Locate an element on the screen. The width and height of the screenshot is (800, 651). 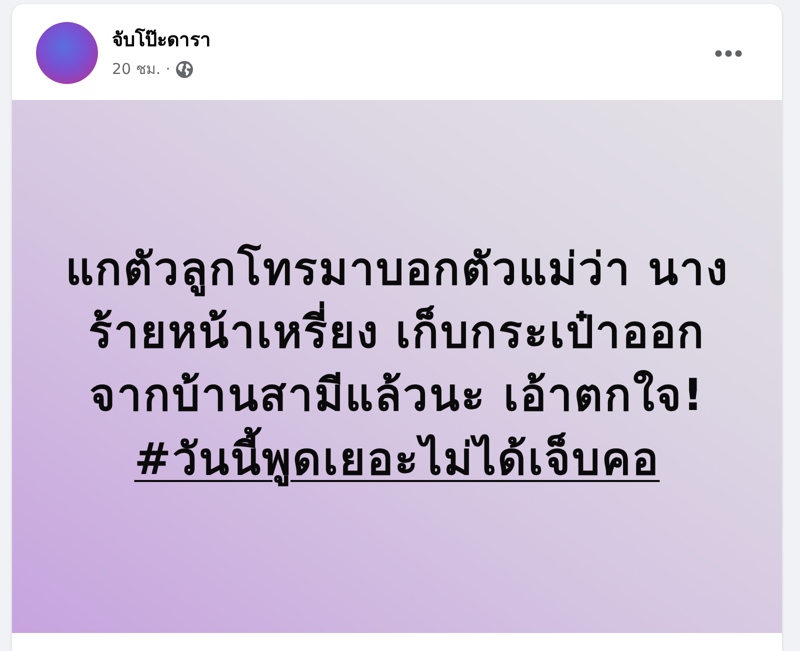
hashtag-link: #วันนี้พูดเยอะไม่ได้เจ็บคอ is located at coordinates (397, 461).